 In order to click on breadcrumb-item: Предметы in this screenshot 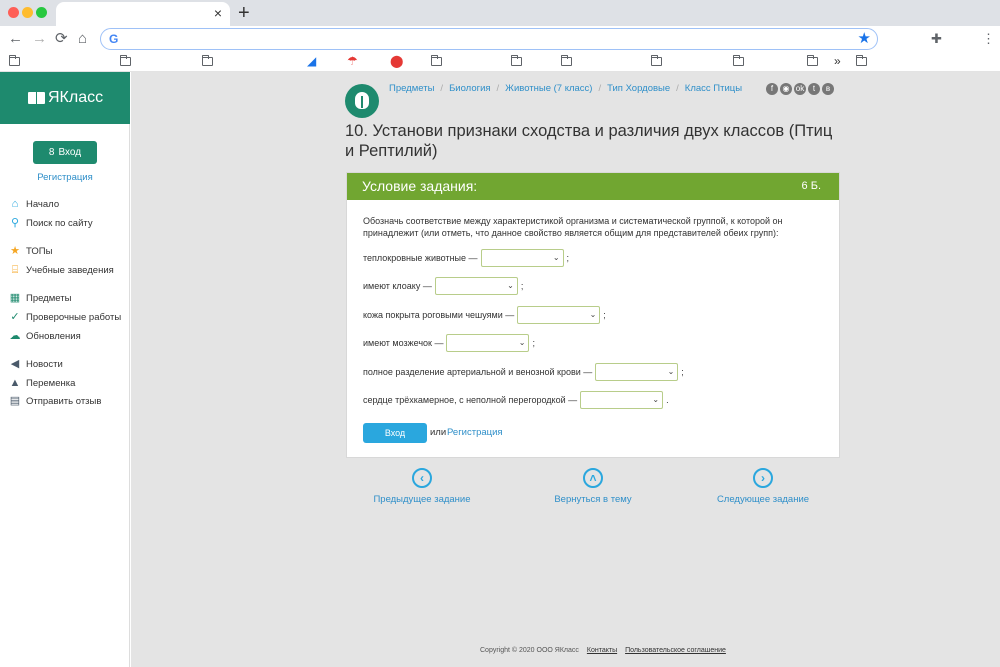, I will do `click(411, 88)`.